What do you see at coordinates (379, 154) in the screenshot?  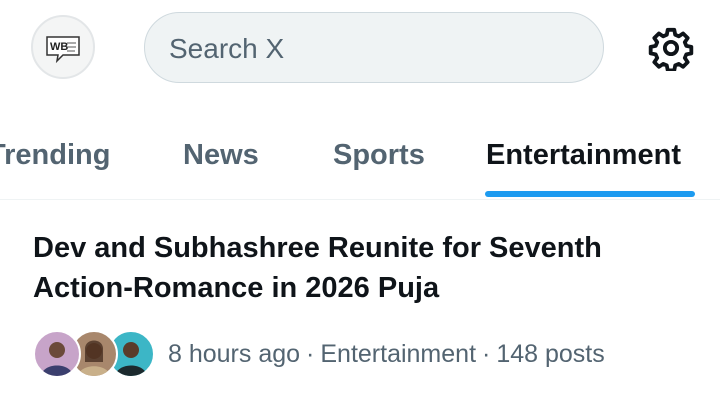 I see `tab-sports: Sports` at bounding box center [379, 154].